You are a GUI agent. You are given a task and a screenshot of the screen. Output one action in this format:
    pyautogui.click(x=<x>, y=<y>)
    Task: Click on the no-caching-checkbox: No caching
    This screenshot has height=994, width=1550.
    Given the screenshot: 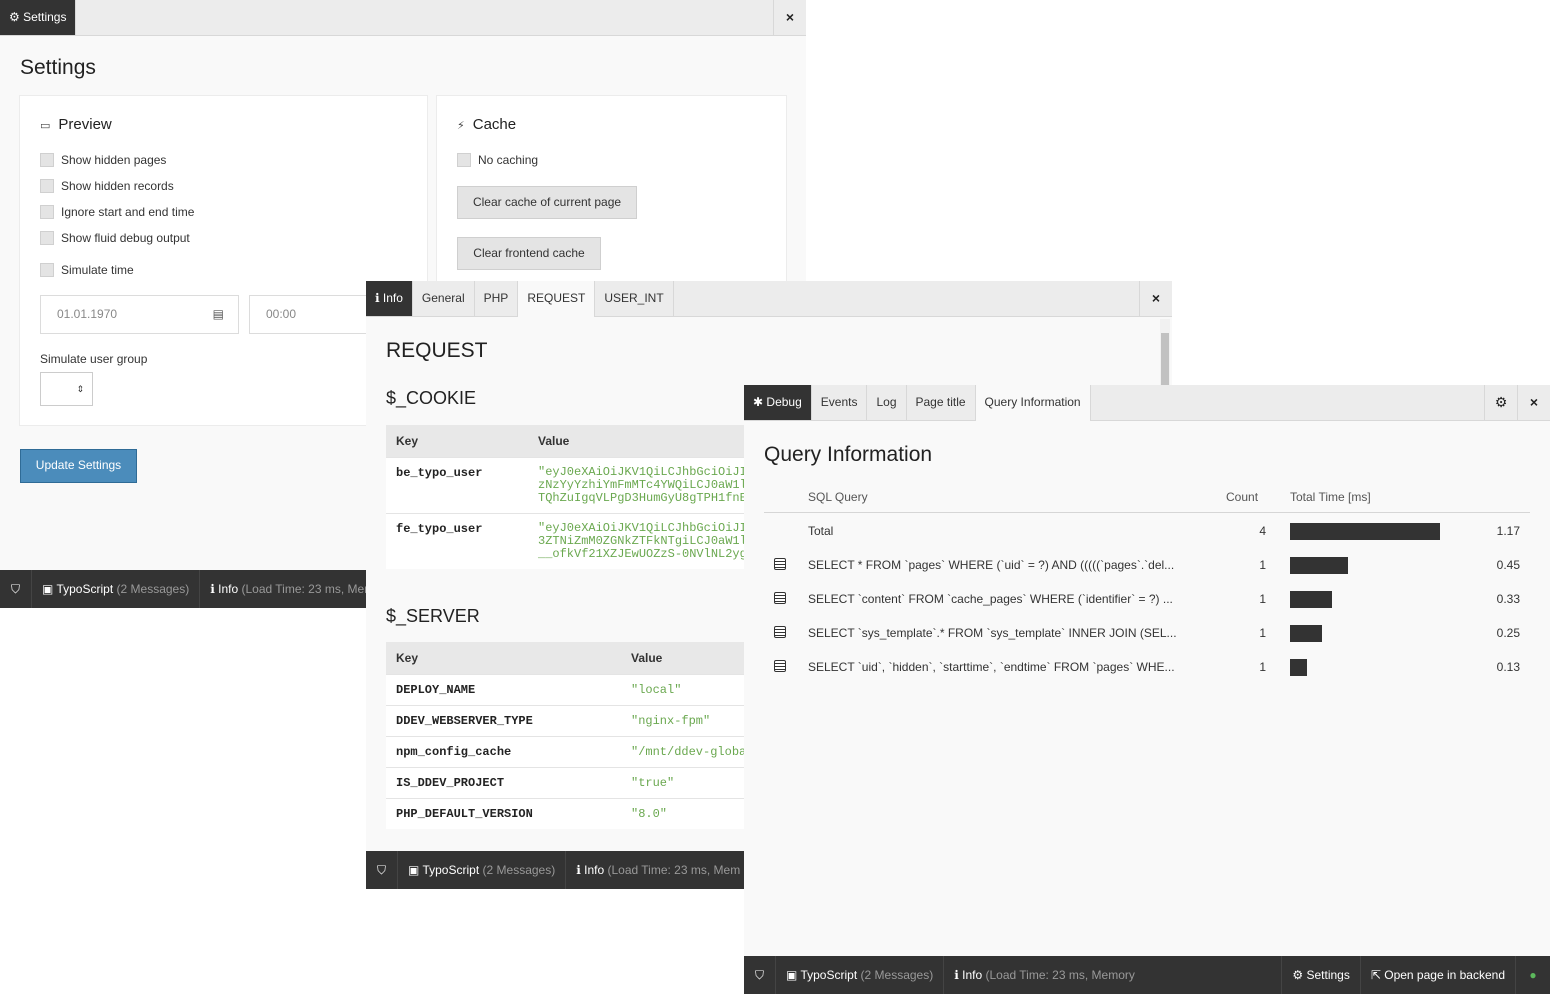 What is the action you would take?
    pyautogui.click(x=497, y=160)
    